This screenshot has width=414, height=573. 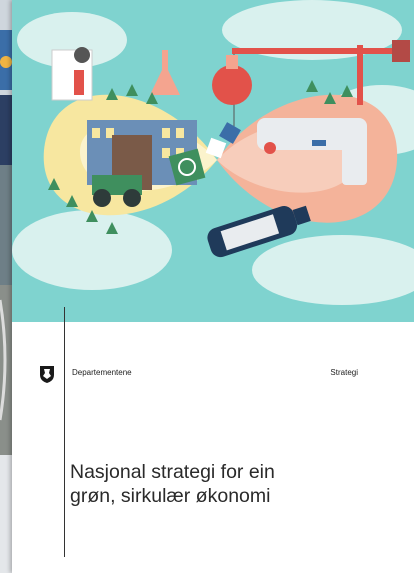 I want to click on publisher-label: Departementene, so click(x=102, y=372).